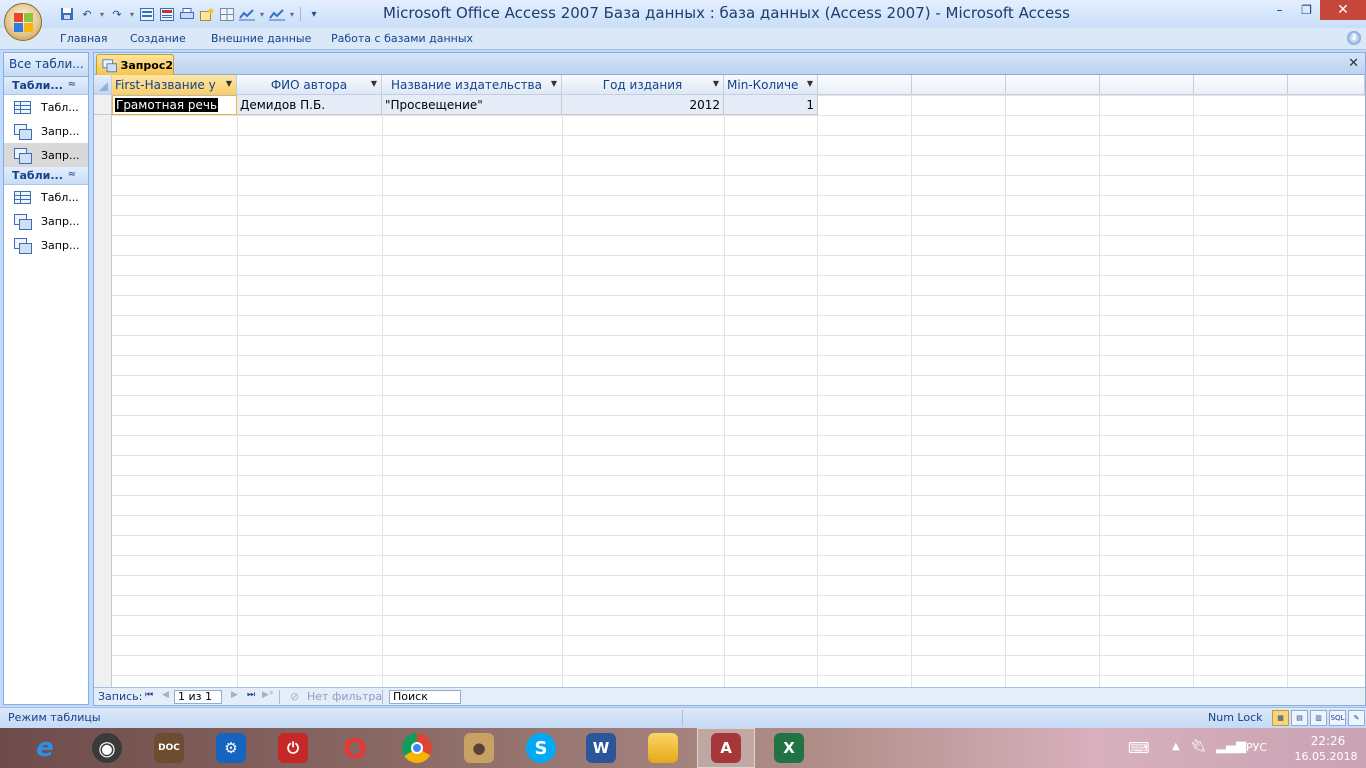 The image size is (1366, 768). Describe the element at coordinates (541, 748) in the screenshot. I see `taskbar-app-skype: S` at that location.